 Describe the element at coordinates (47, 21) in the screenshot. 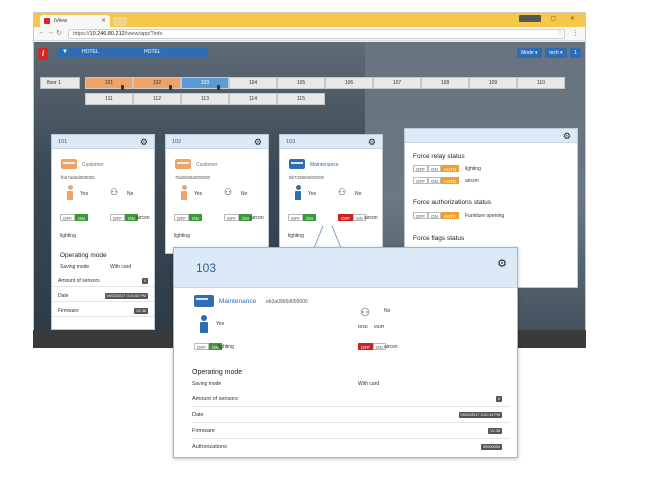

I see `app-favicon-icon` at that location.